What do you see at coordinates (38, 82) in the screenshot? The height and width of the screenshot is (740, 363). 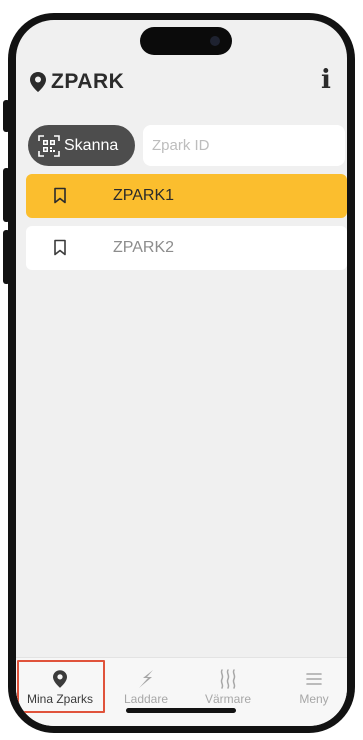 I see `location-pin-icon` at bounding box center [38, 82].